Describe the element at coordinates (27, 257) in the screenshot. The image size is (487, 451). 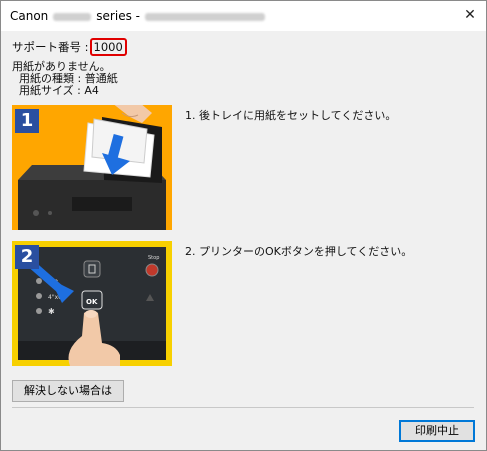
I see `step2-badge: 2` at that location.